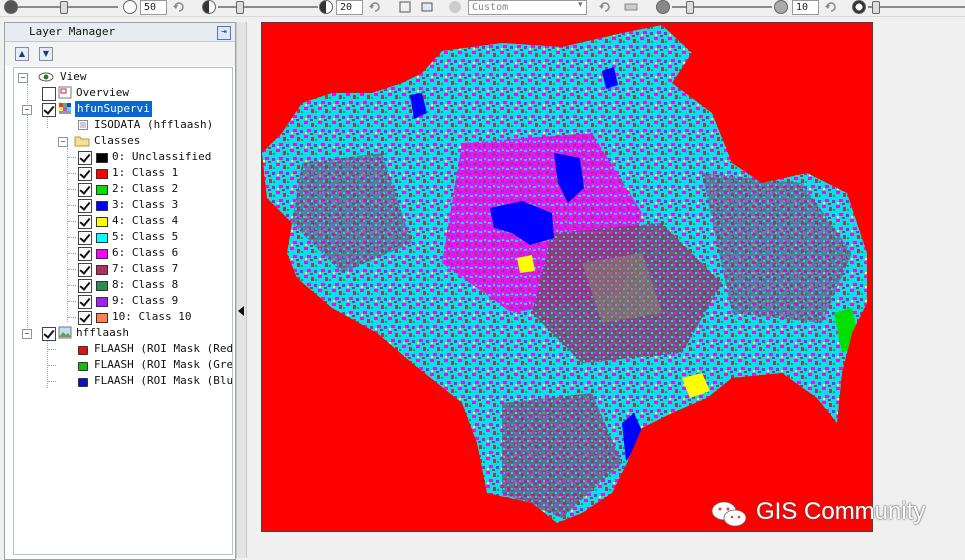  What do you see at coordinates (145, 284) in the screenshot?
I see `class-label: 8: Class 8` at bounding box center [145, 284].